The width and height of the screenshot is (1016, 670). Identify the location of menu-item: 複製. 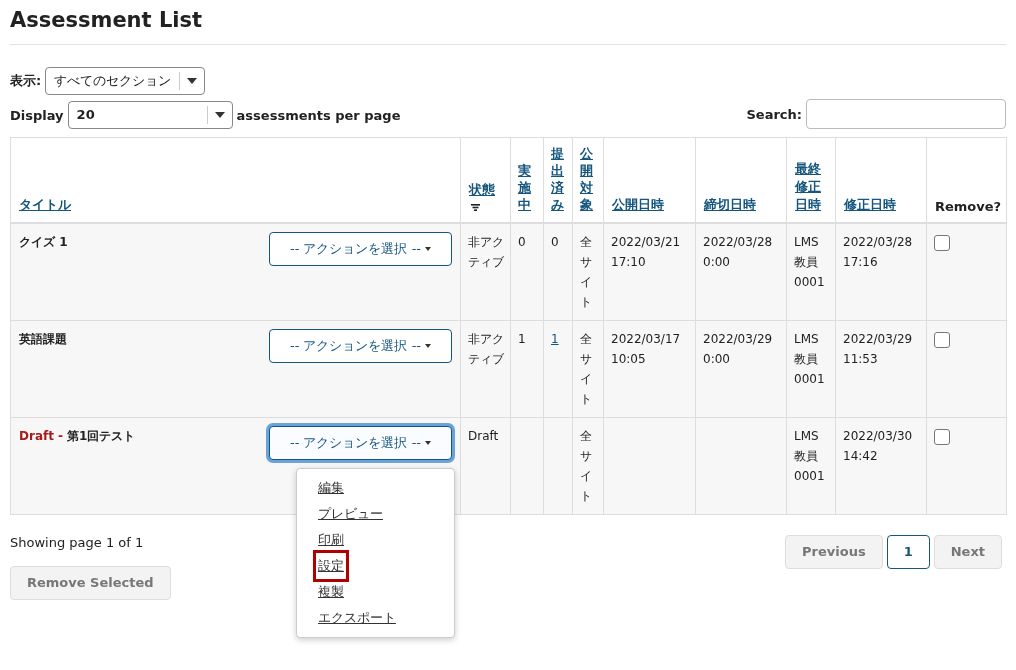
(331, 591).